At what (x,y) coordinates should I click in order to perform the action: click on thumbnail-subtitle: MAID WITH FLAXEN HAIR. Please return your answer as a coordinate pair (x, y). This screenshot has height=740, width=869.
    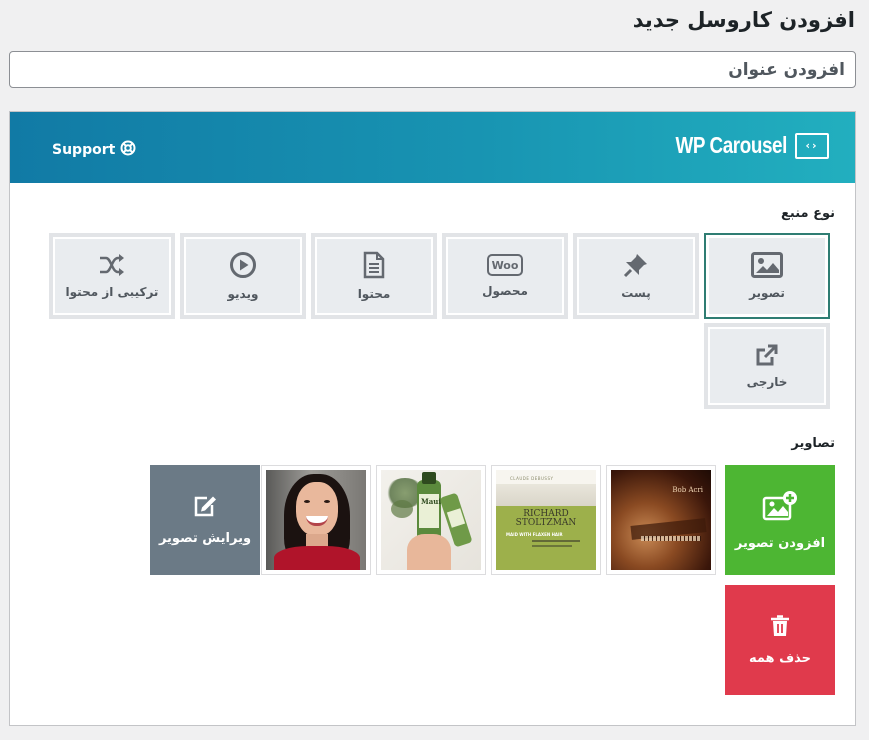
    Looking at the image, I should click on (534, 534).